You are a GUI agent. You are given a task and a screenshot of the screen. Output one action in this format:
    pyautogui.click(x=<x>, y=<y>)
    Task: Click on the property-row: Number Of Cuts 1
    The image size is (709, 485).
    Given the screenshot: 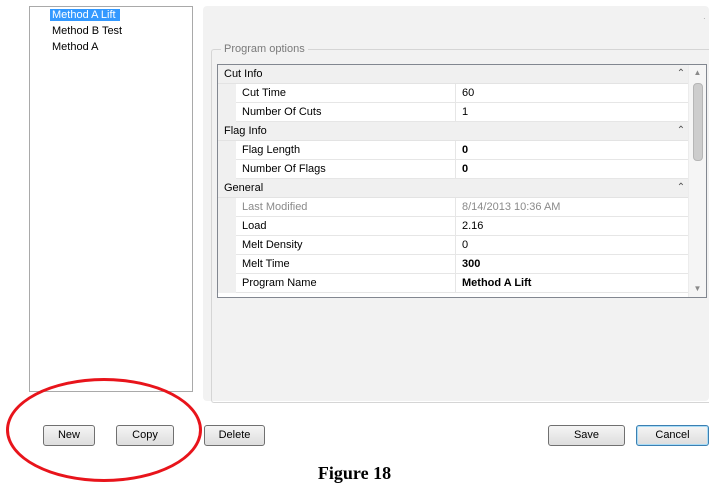 What is the action you would take?
    pyautogui.click(x=462, y=112)
    